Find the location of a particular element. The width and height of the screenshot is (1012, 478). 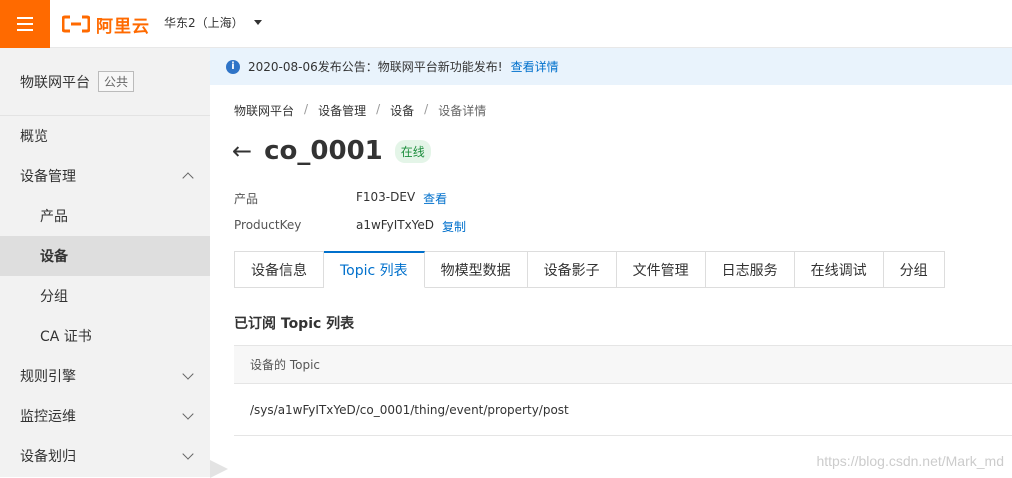

tab-groups: 分组 is located at coordinates (914, 269).